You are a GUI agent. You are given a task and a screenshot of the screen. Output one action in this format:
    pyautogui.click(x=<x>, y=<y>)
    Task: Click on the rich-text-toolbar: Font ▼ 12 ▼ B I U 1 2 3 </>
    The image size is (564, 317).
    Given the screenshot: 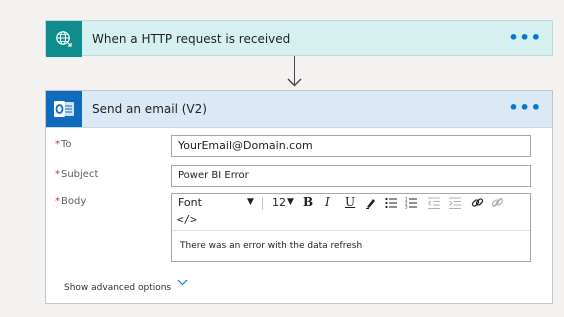 What is the action you would take?
    pyautogui.click(x=351, y=212)
    